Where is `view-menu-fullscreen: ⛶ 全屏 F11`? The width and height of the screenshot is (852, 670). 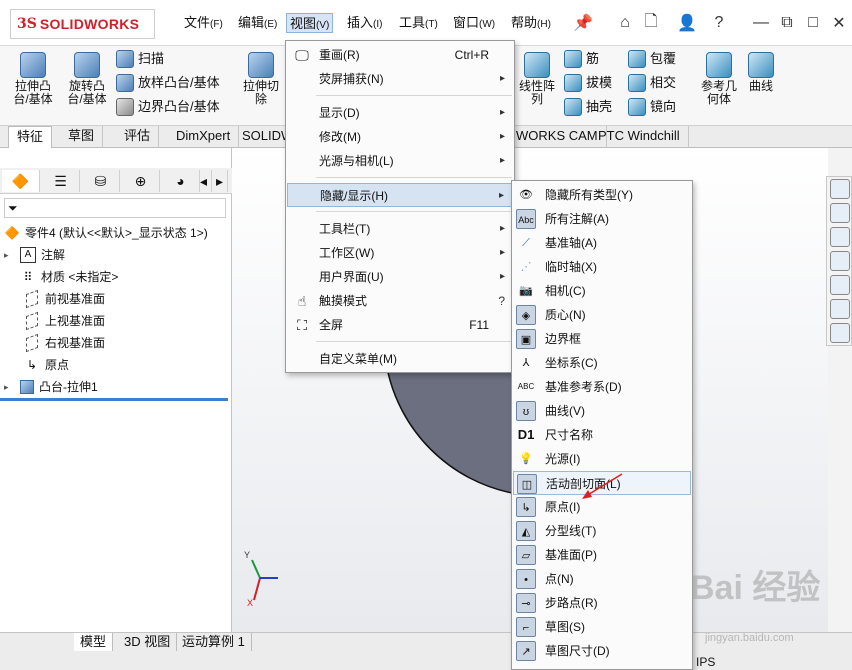 view-menu-fullscreen: ⛶ 全屏 F11 is located at coordinates (400, 325).